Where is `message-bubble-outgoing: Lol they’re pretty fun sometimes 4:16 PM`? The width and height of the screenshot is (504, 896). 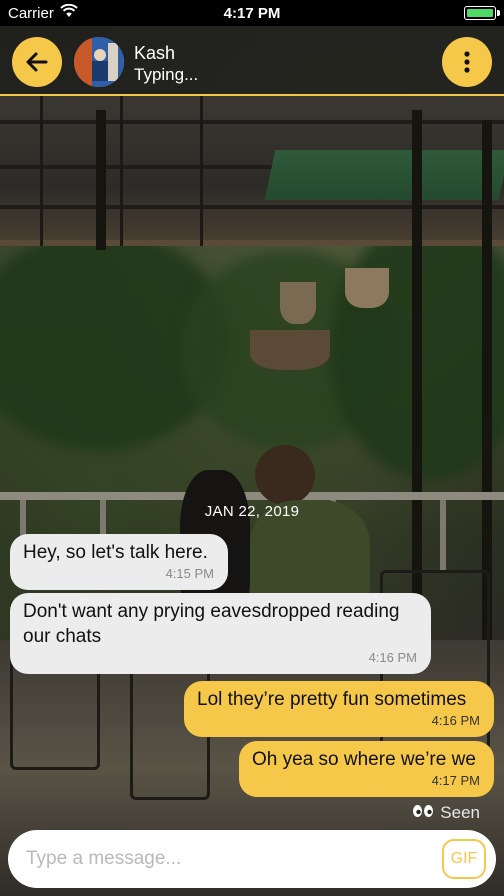
message-bubble-outgoing: Lol they’re pretty fun sometimes 4:16 PM is located at coordinates (339, 709).